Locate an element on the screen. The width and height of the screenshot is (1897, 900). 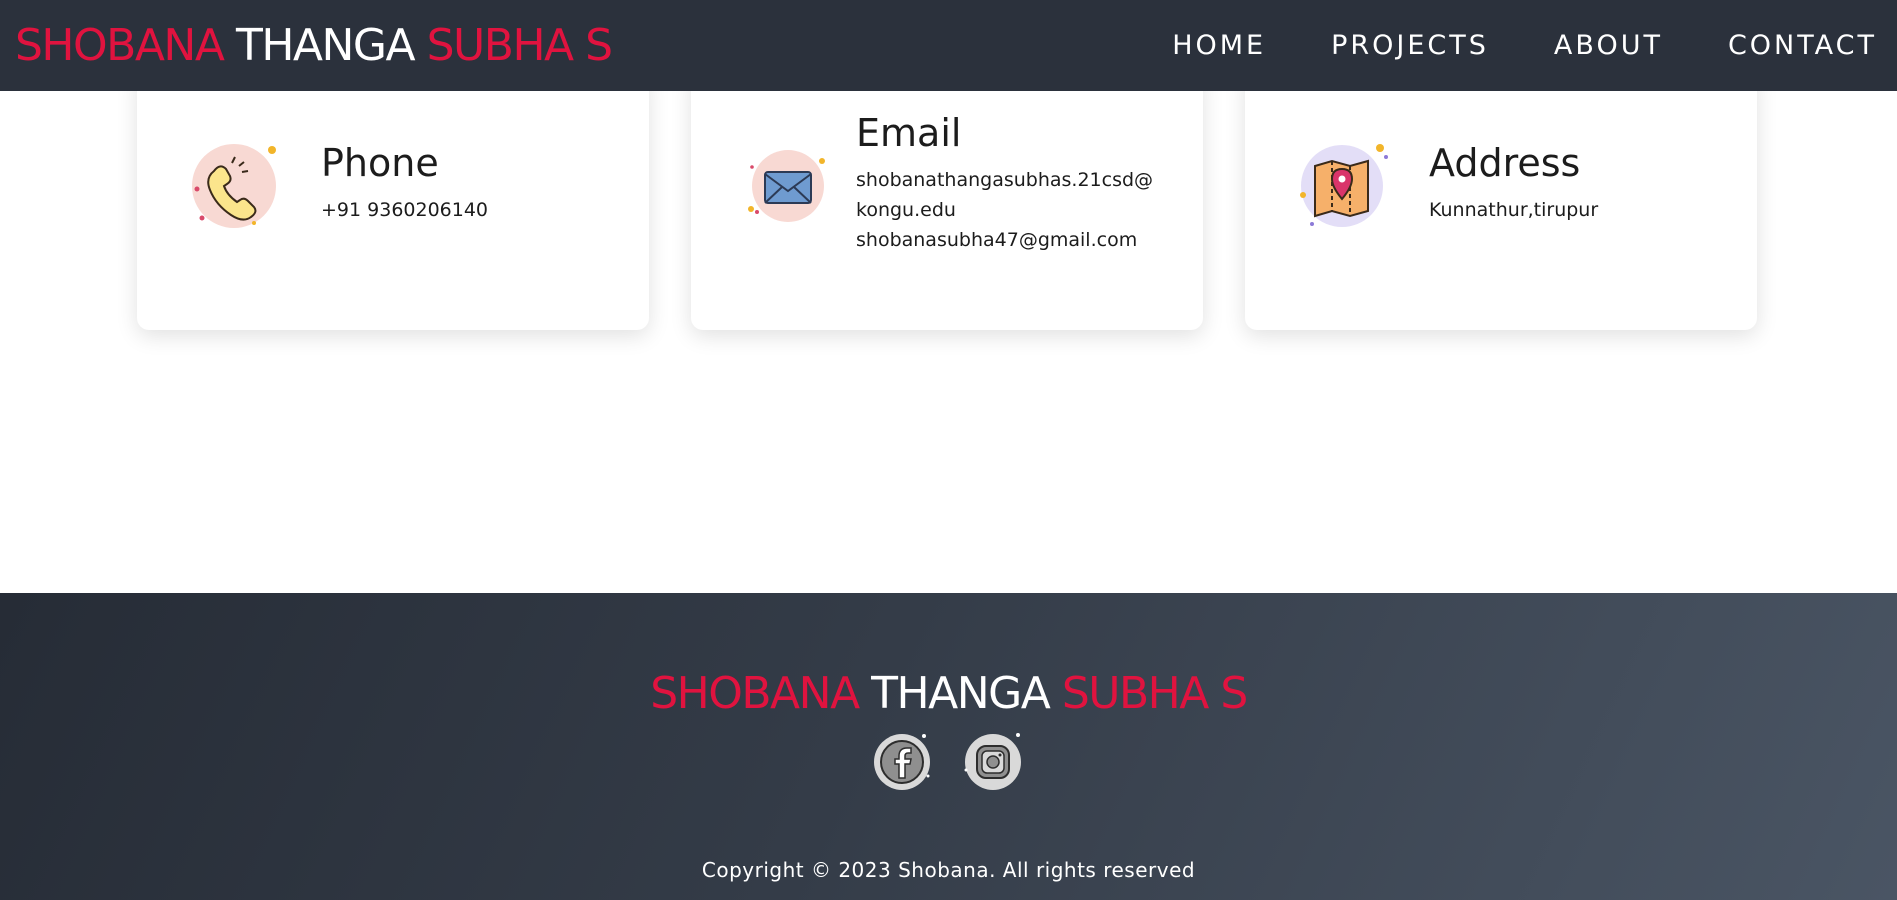
nav-link-home: HOME is located at coordinates (1219, 45).